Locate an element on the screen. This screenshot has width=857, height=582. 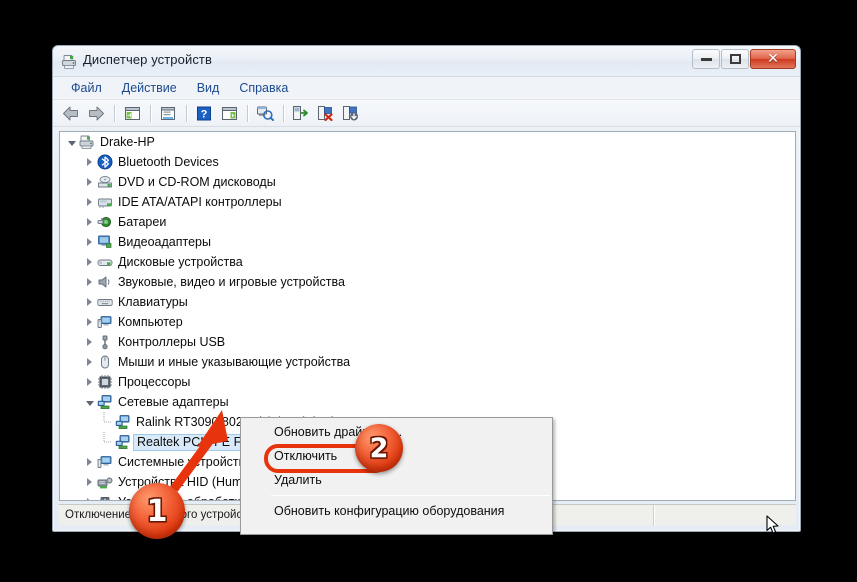
tree-node: Сетевые адаптеры is located at coordinates (427, 402).